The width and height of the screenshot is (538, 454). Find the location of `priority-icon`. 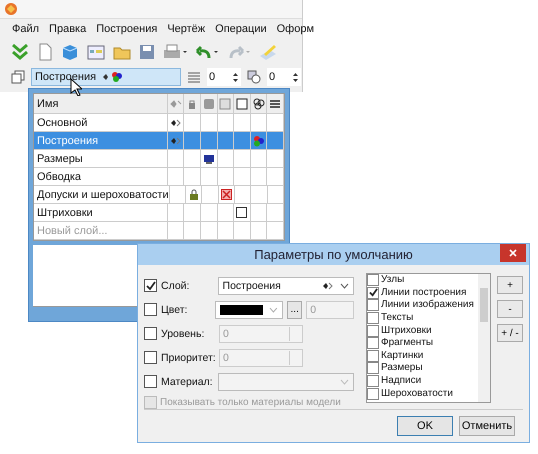

priority-icon is located at coordinates (254, 77).